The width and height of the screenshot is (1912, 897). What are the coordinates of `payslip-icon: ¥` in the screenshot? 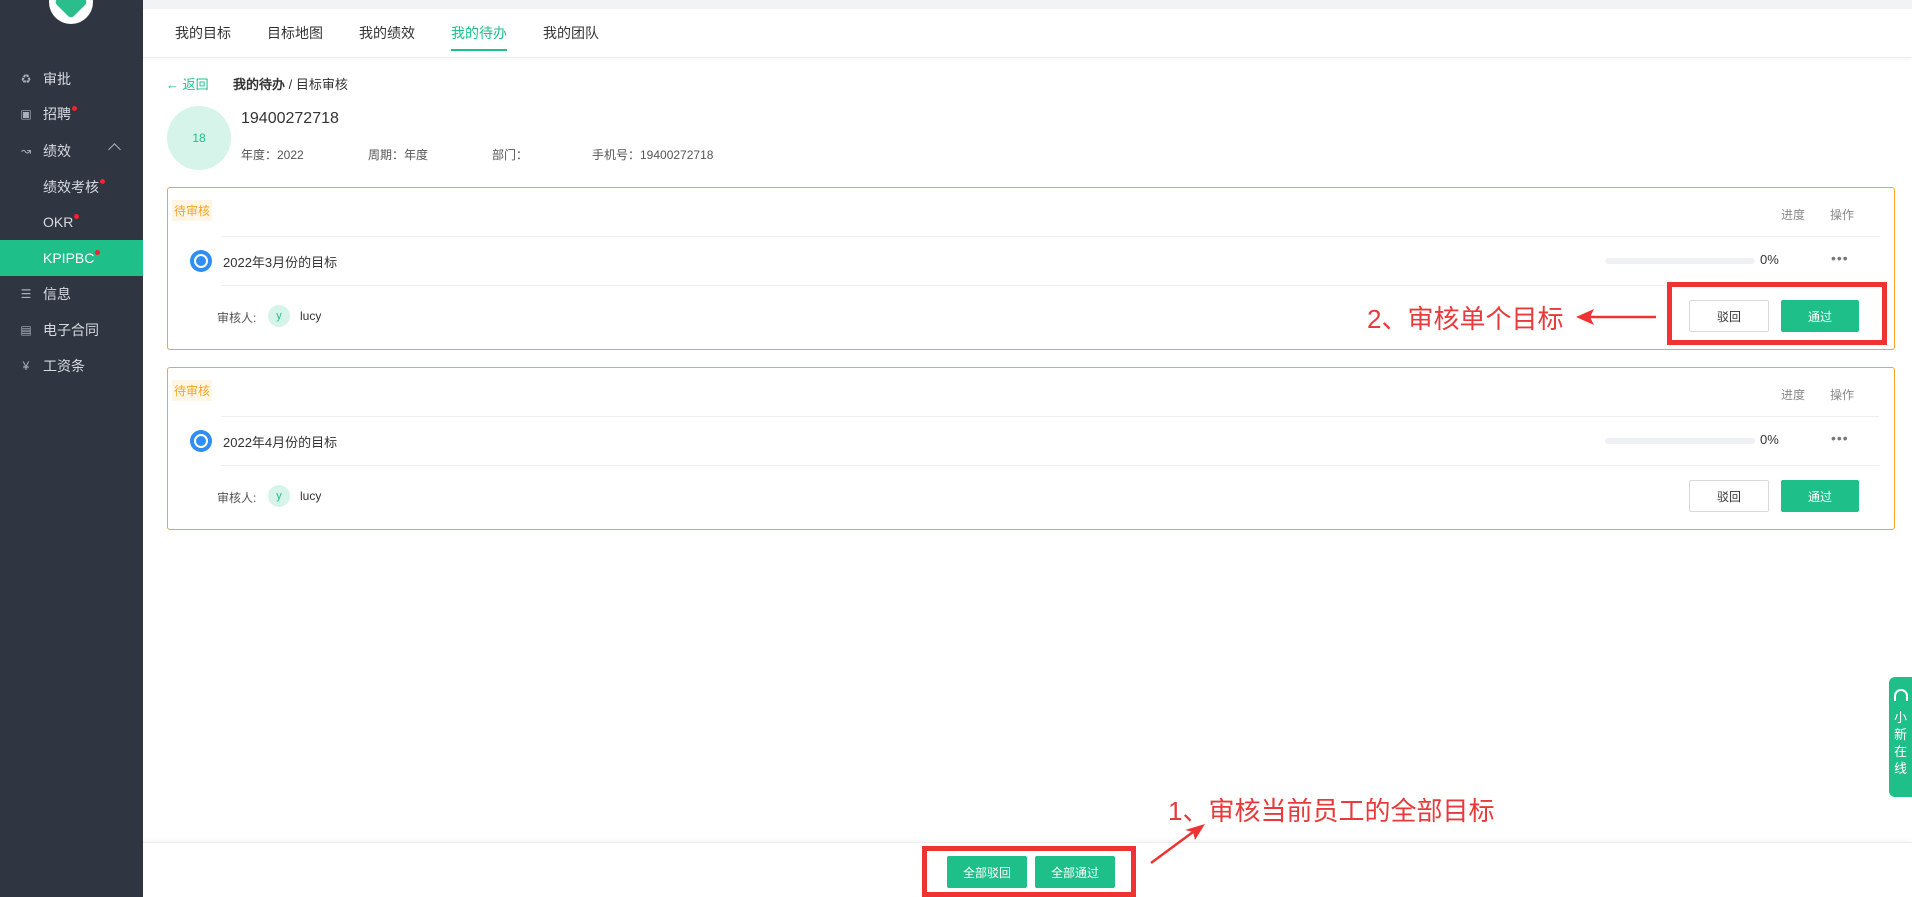 It's located at (26, 366).